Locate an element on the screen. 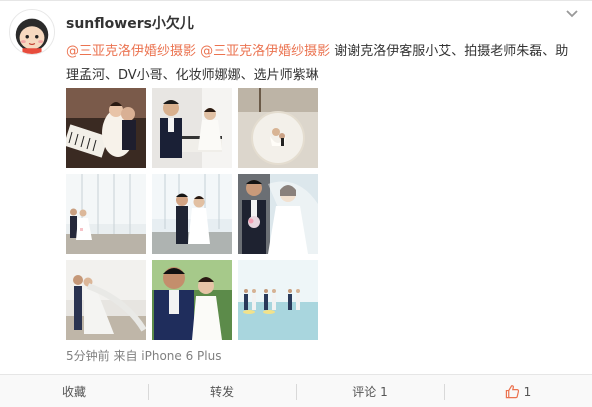 The height and width of the screenshot is (407, 592). post-meta: 5分钟前 来自 iPhone 6 Plus is located at coordinates (144, 356).